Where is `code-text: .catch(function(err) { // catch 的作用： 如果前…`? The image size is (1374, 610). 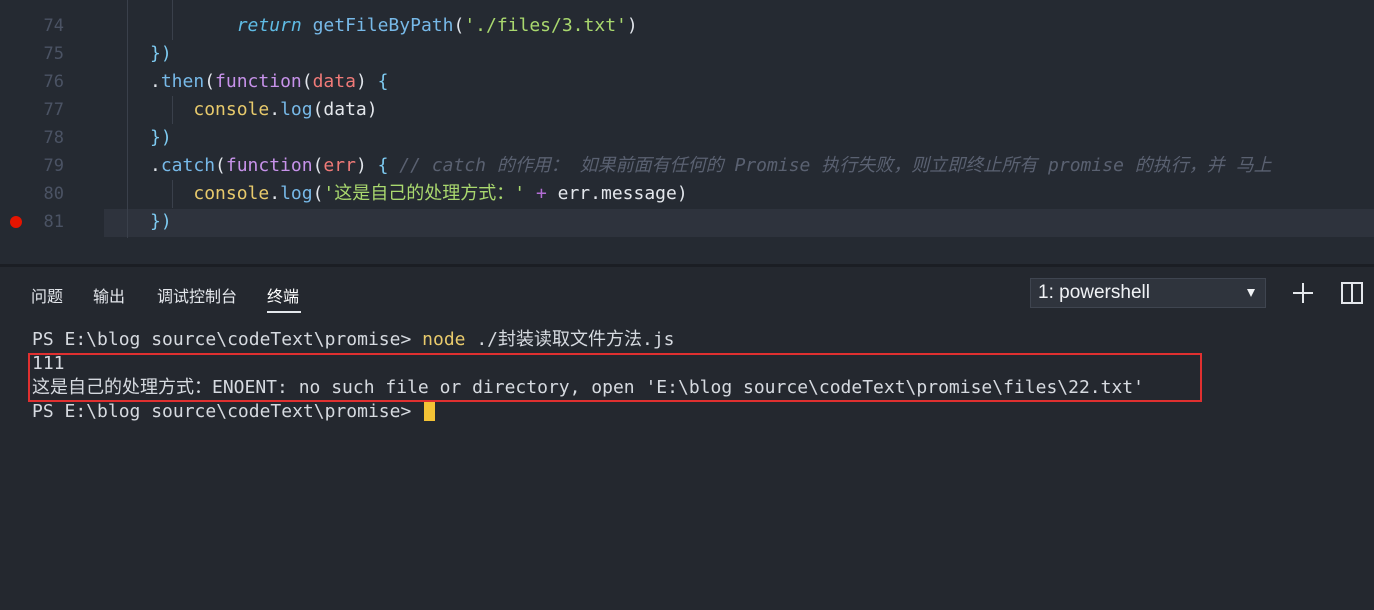
code-text: .catch(function(err) { // catch 的作用： 如果前… is located at coordinates (711, 165).